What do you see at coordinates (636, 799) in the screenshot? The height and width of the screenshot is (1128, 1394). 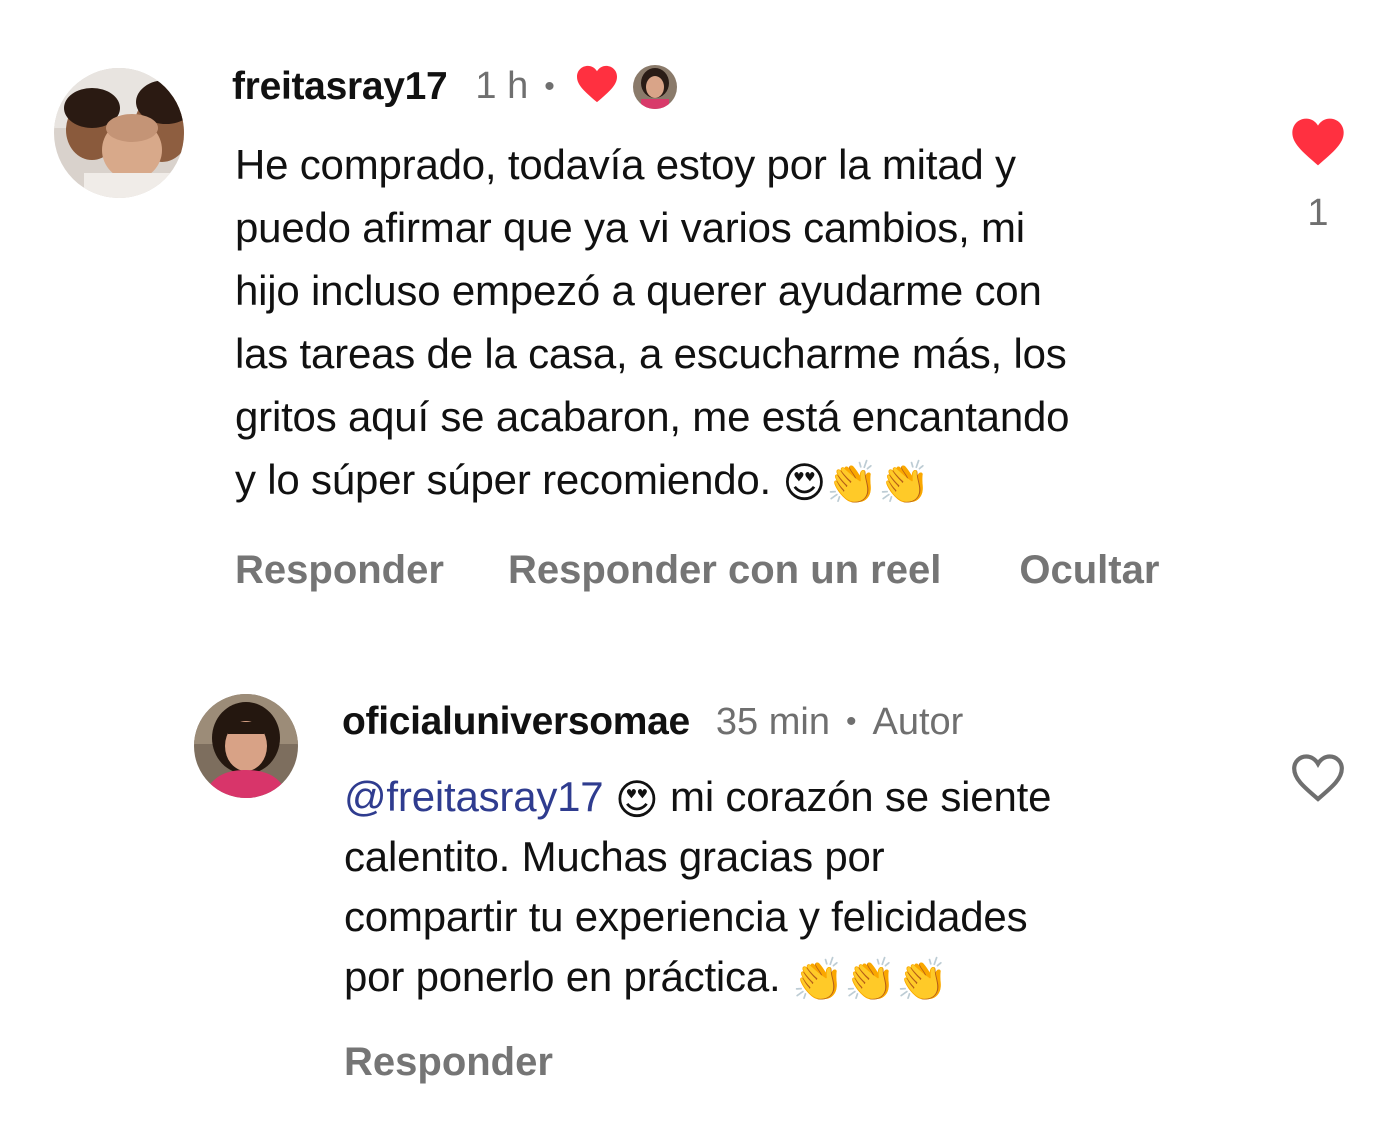 I see `emoji: 😍` at bounding box center [636, 799].